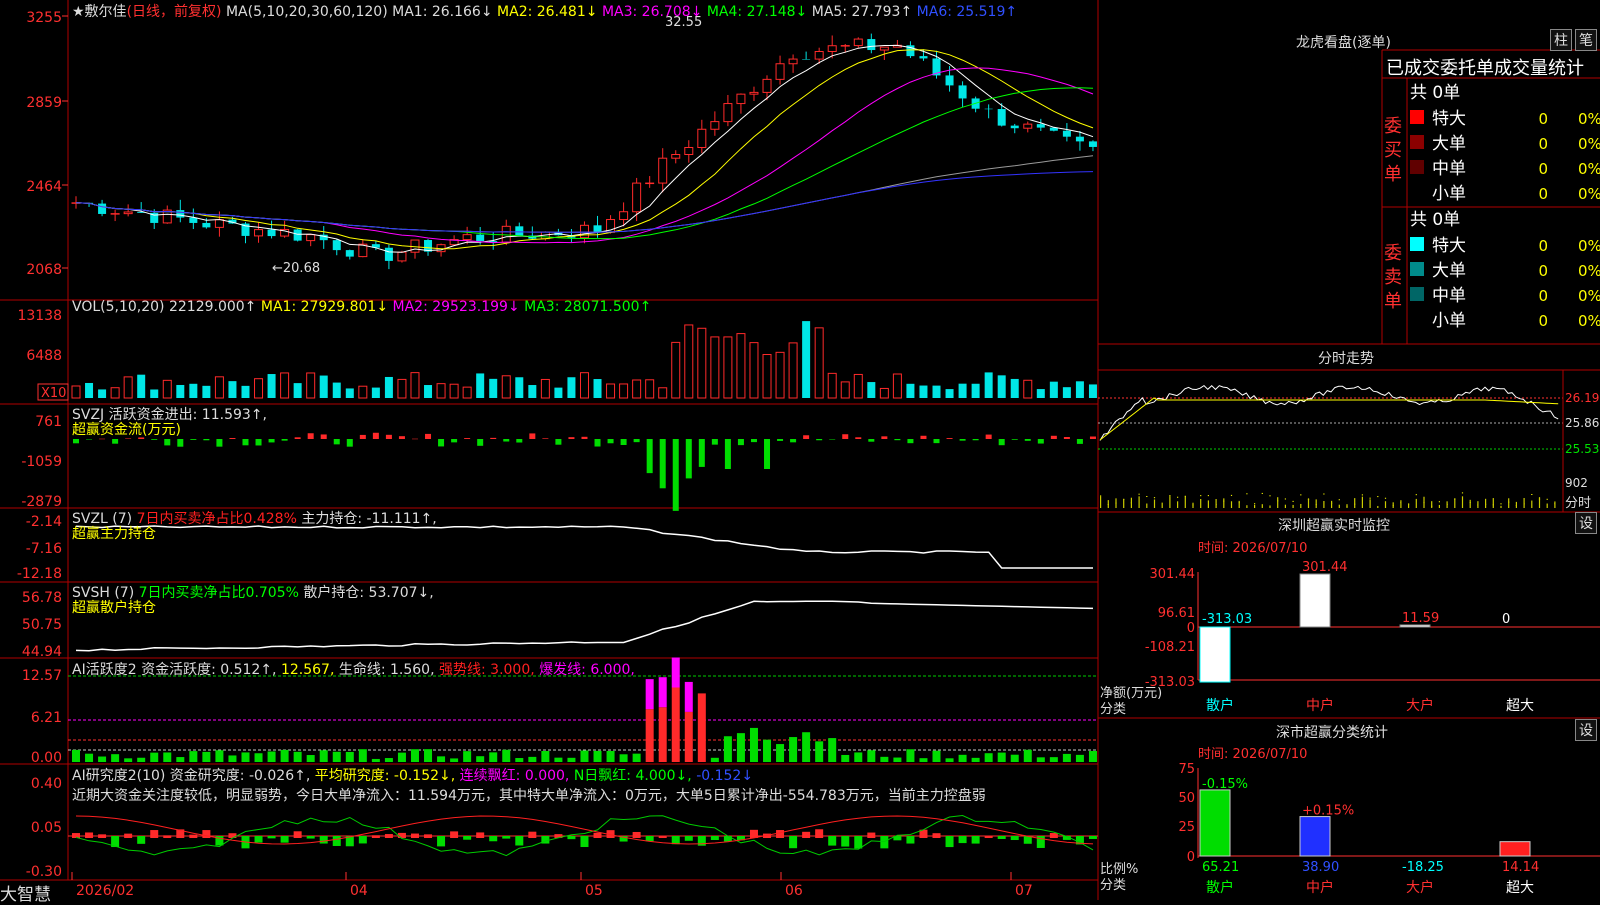 The image size is (1600, 905). I want to click on sz-time: 时间: 2026/07/10, so click(1253, 548).